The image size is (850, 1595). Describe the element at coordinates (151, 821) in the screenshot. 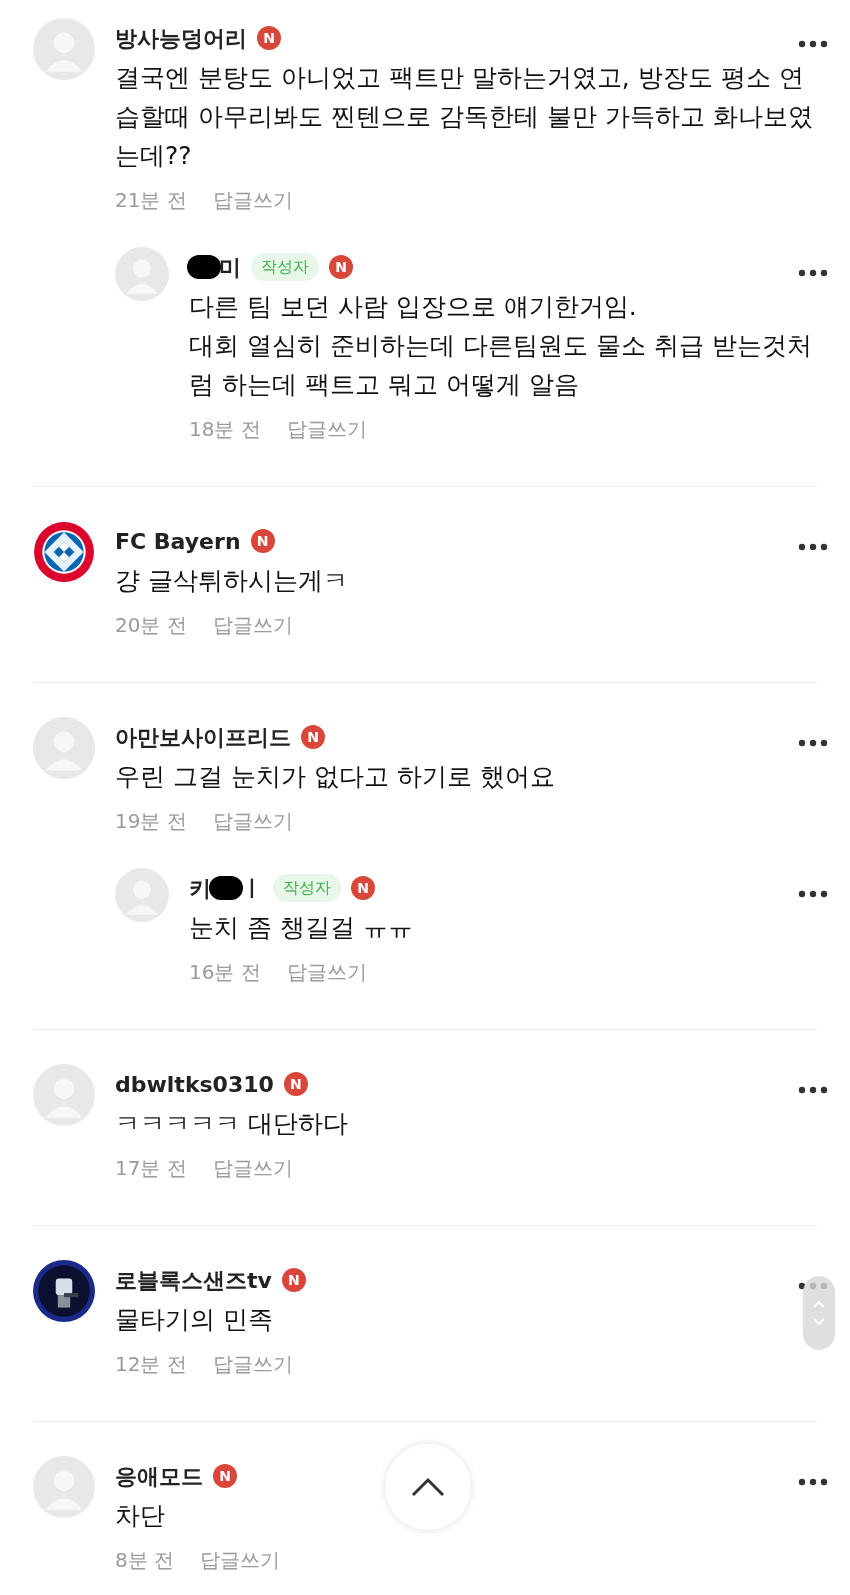

I see `comment-time: 19분 전` at that location.